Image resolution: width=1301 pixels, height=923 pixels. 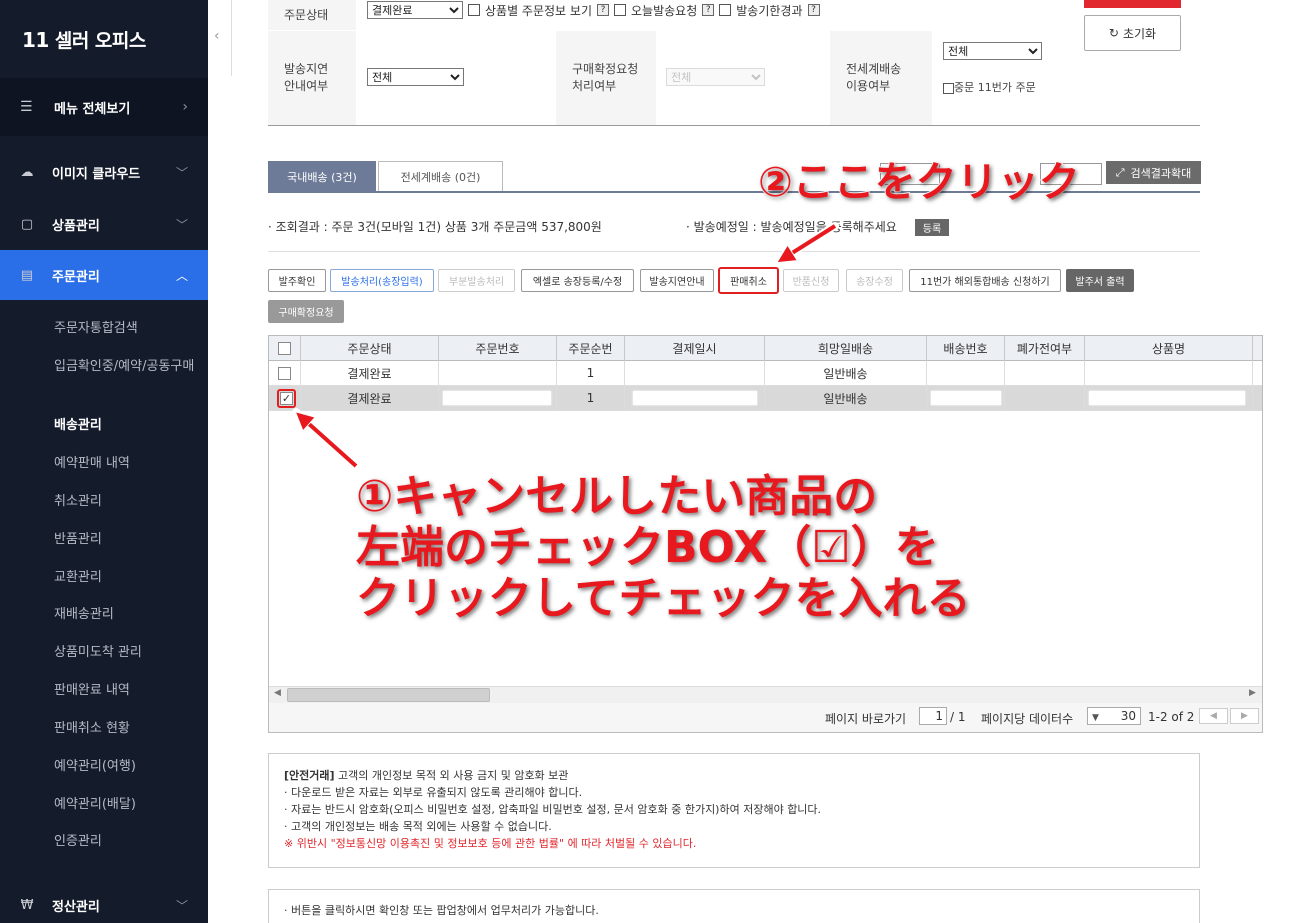 What do you see at coordinates (220, 38) in the screenshot?
I see `sidebar-collapse-tab: ‹` at bounding box center [220, 38].